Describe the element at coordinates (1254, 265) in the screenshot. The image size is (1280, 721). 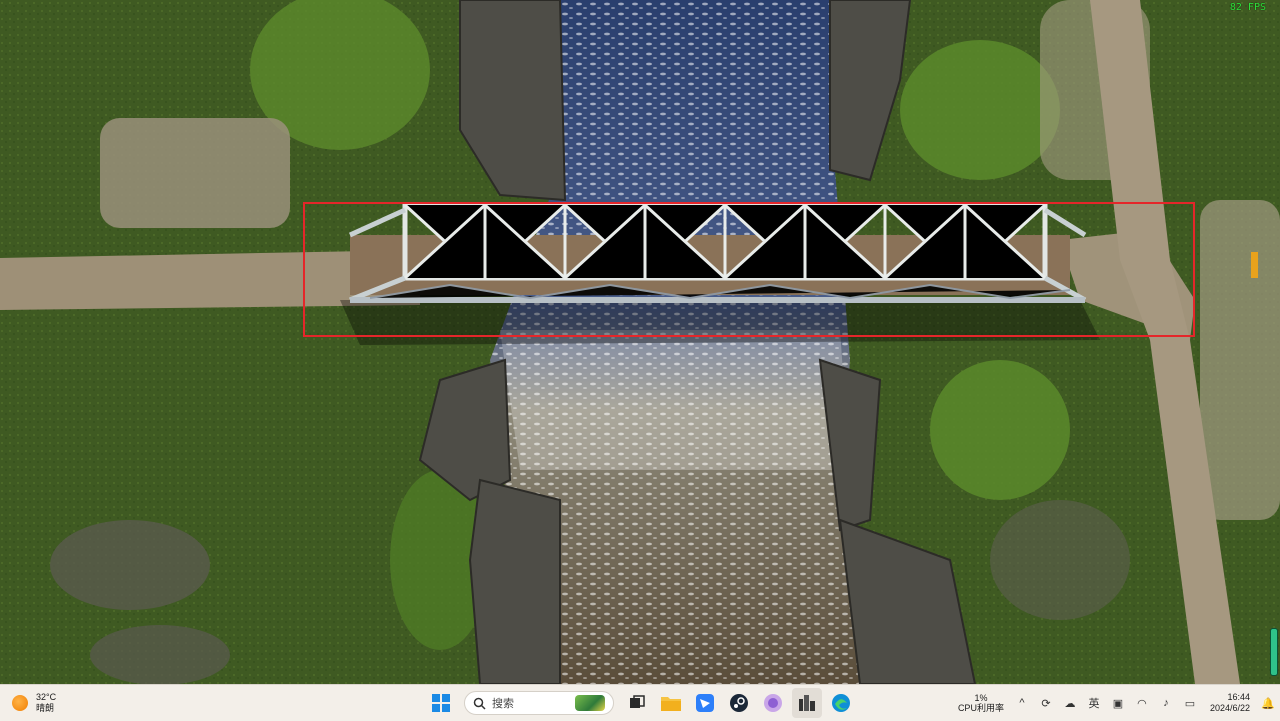
I see `road-sign` at that location.